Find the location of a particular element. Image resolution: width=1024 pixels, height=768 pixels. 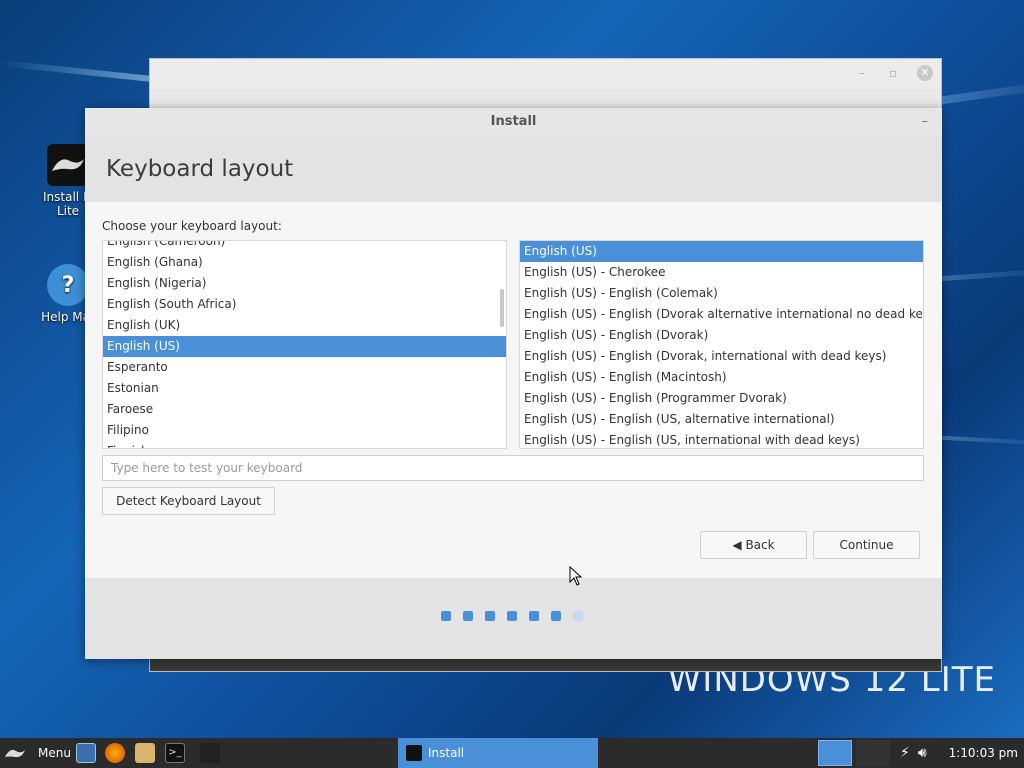

variant-list-item: English (US) - English (Macintosh) is located at coordinates (721, 377).